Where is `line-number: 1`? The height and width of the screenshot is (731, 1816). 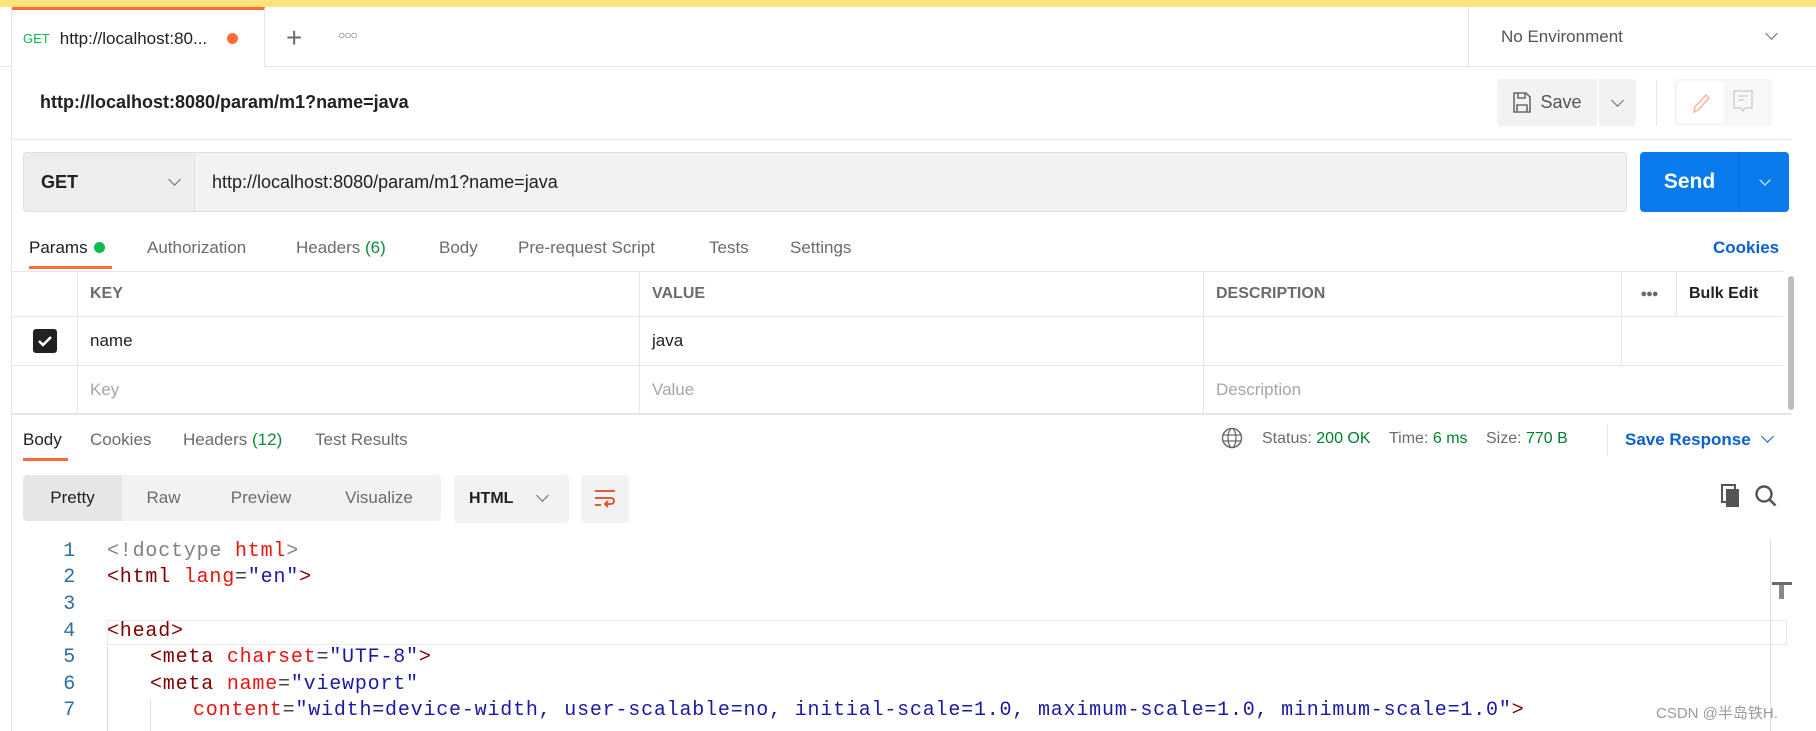 line-number: 1 is located at coordinates (69, 551).